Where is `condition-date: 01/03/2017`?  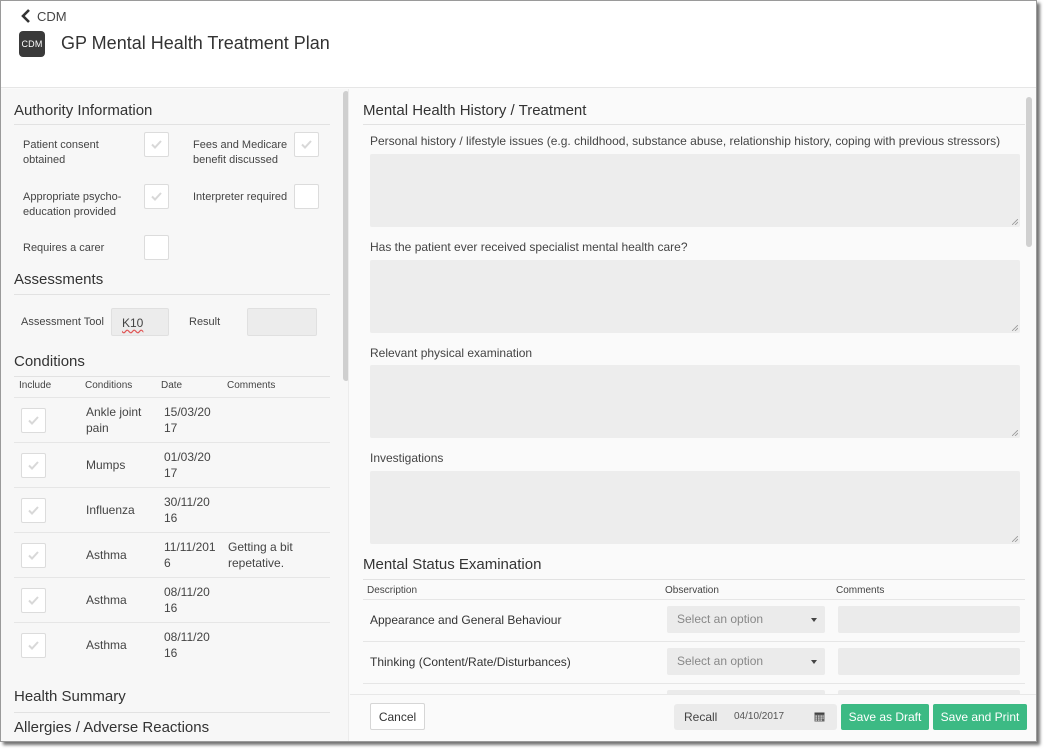 condition-date: 01/03/2017 is located at coordinates (187, 465).